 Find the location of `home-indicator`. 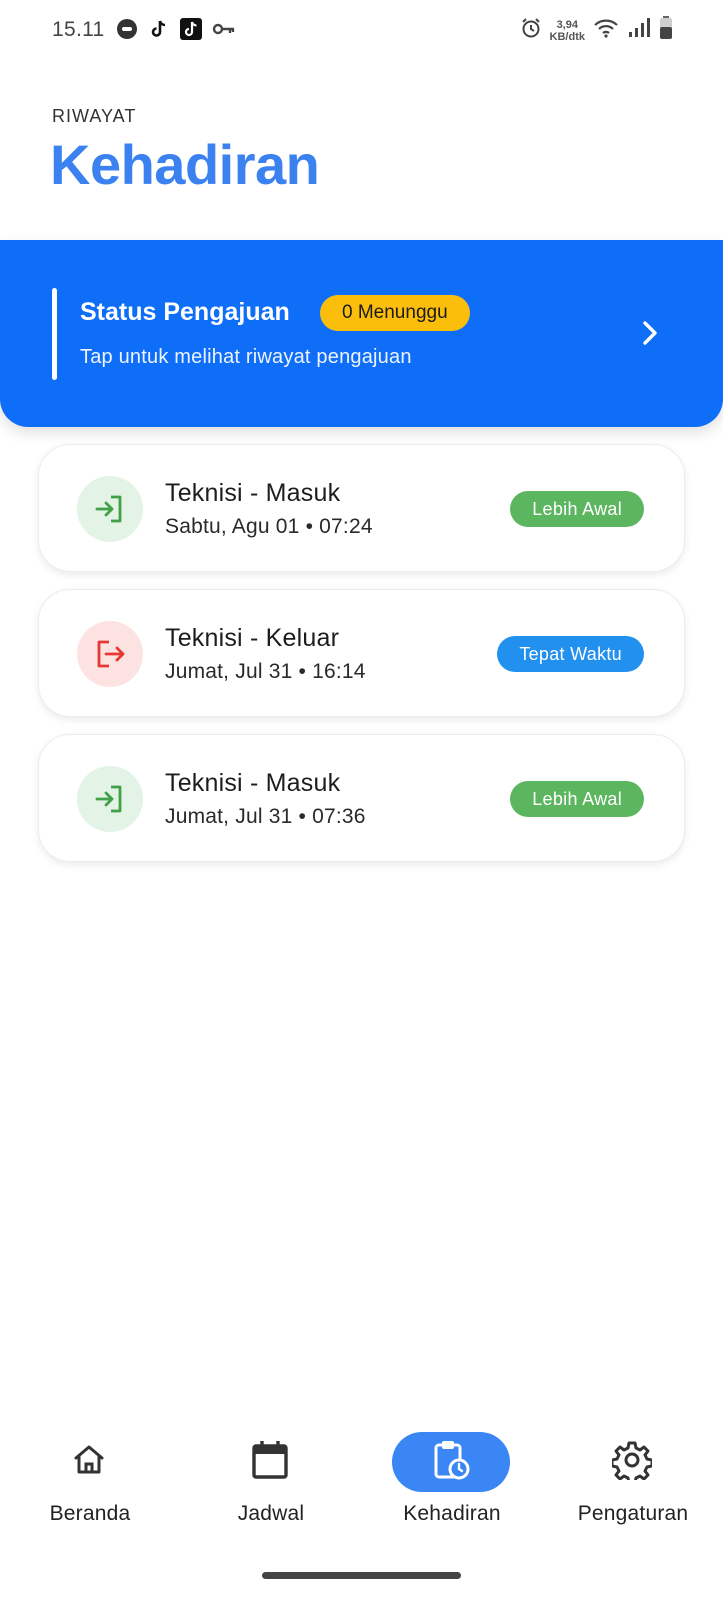

home-indicator is located at coordinates (361, 1575).